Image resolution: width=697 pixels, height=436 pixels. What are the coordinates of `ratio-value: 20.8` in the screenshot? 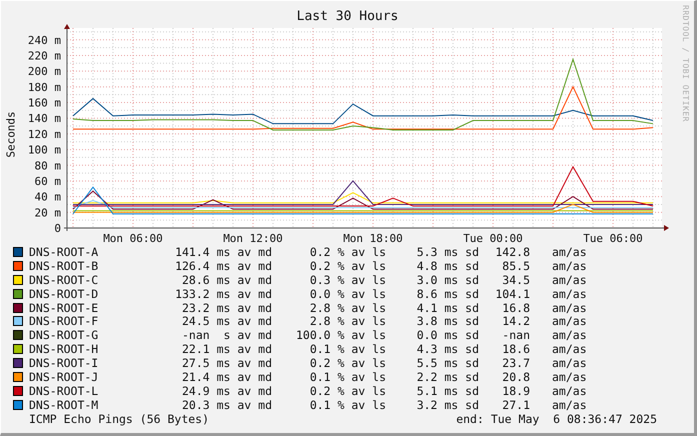 It's located at (515, 377).